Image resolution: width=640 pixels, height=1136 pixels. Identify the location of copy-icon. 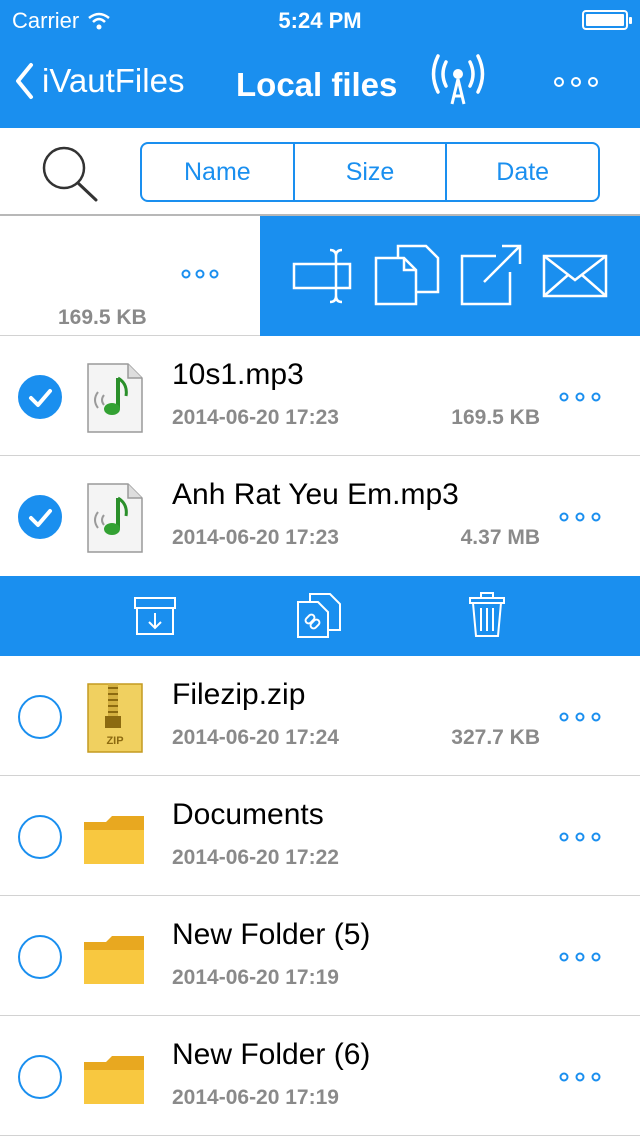
(407, 275).